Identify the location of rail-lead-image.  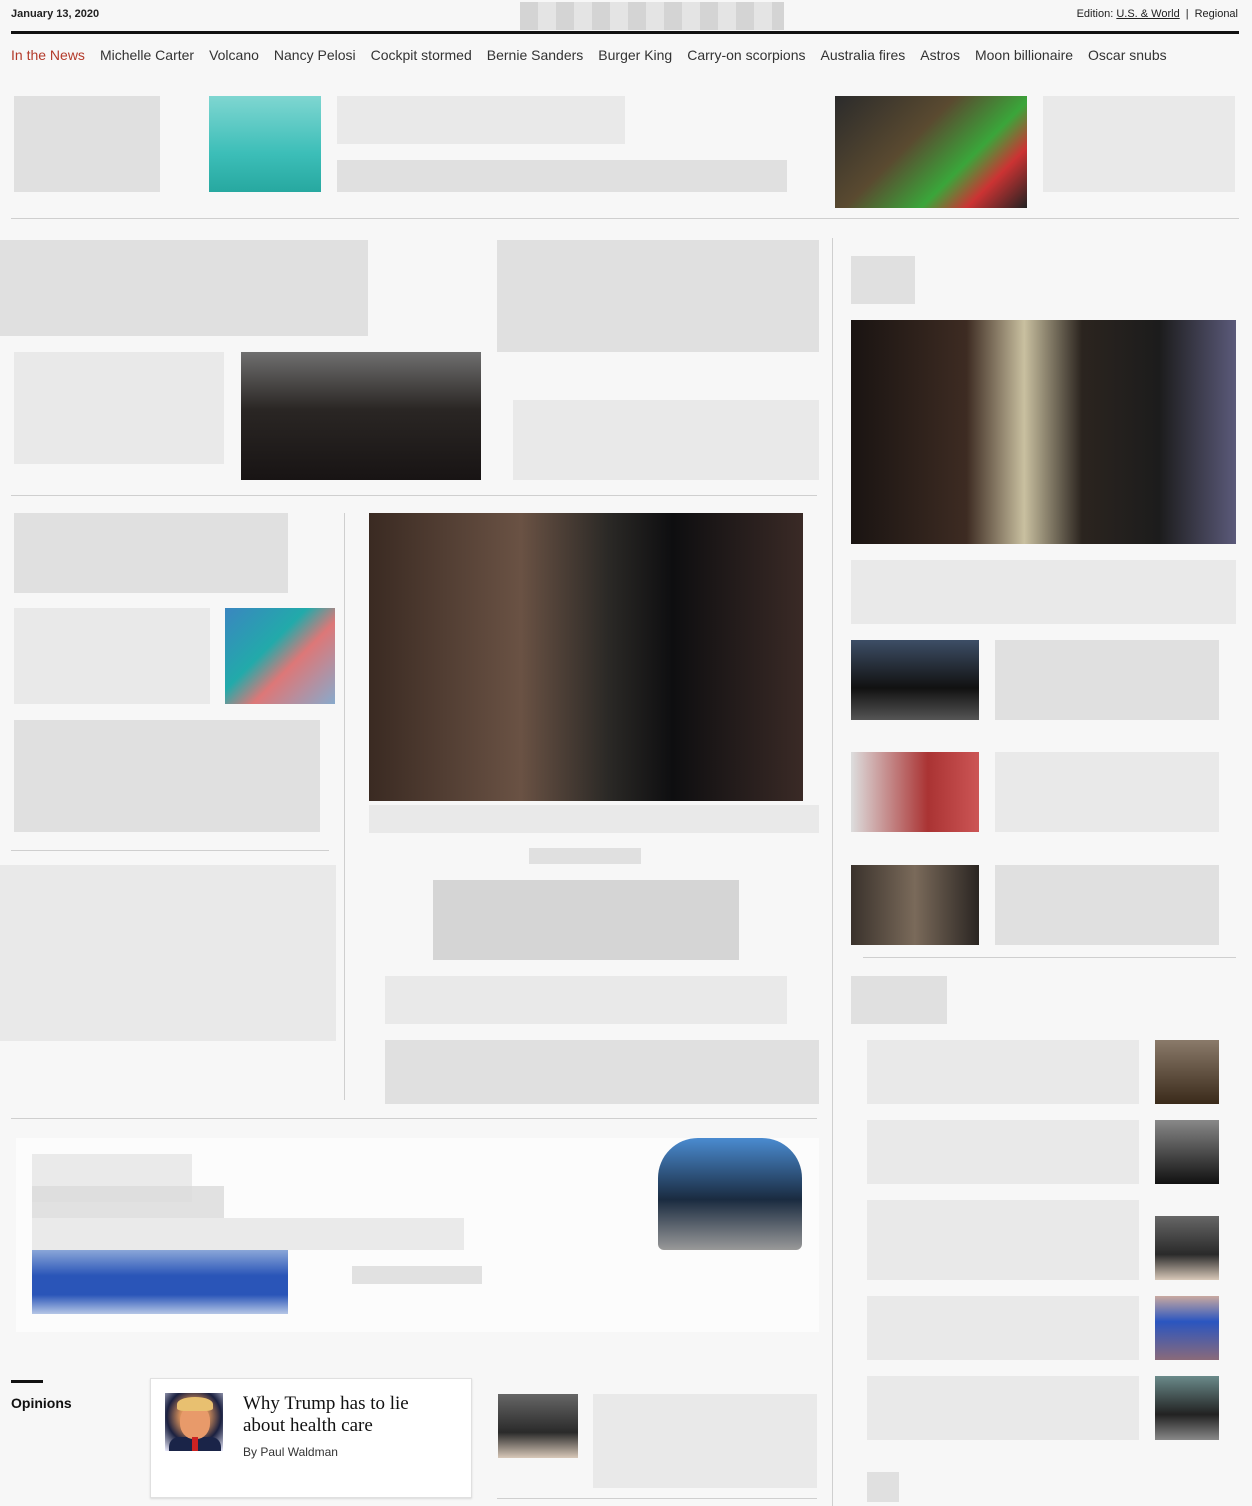
(1043, 432).